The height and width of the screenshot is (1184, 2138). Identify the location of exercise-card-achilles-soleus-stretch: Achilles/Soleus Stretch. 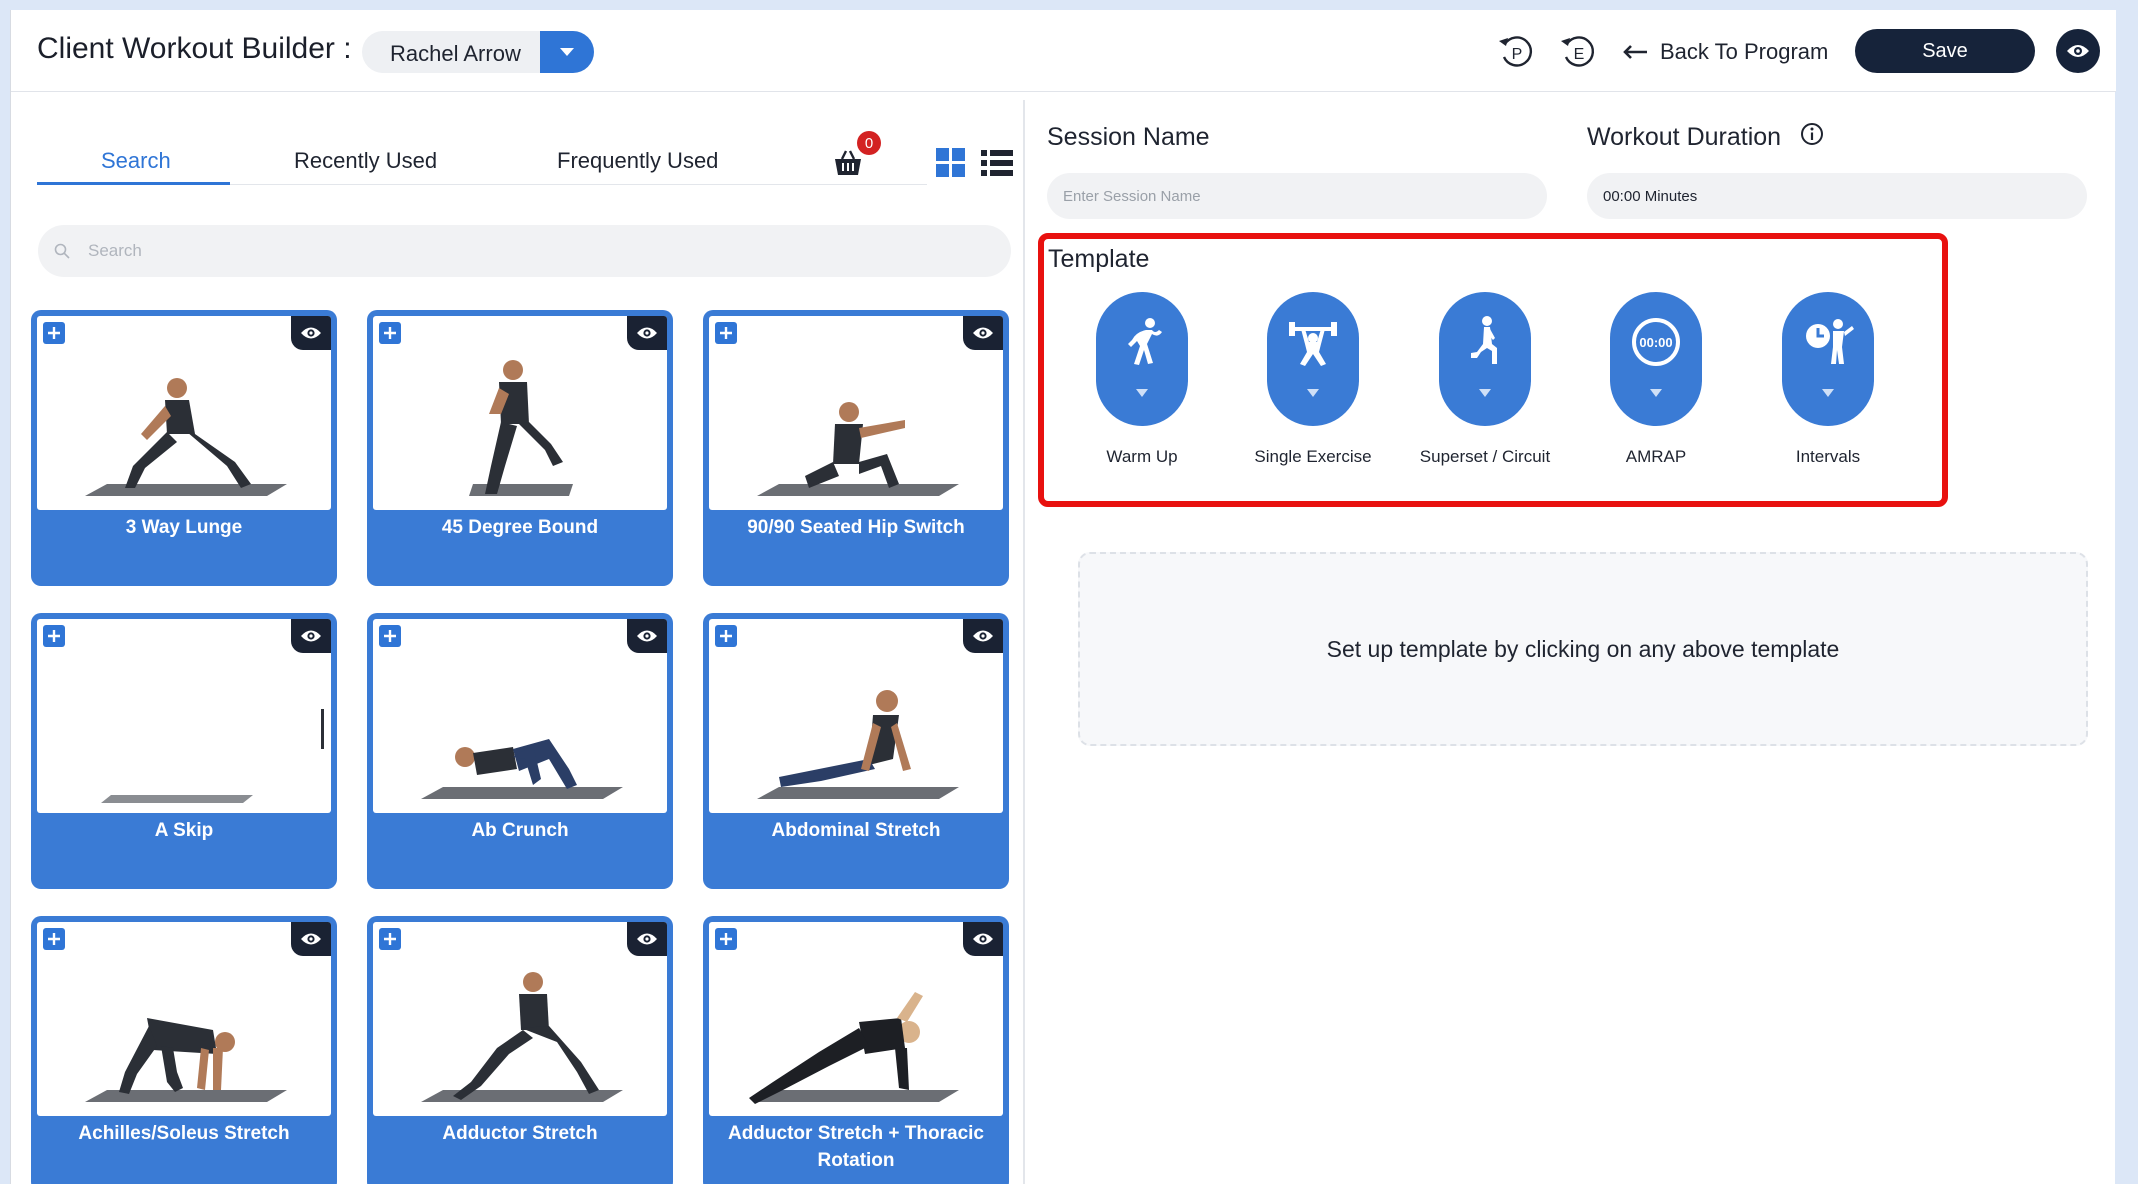
(184, 1050).